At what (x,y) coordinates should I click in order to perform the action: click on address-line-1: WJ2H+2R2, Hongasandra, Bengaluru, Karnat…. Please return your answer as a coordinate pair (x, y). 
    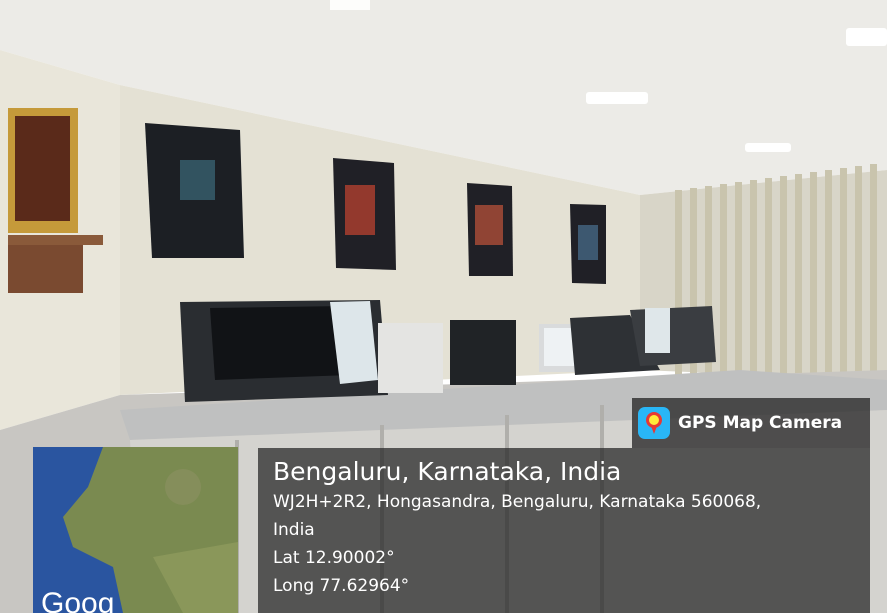
    Looking at the image, I should click on (517, 502).